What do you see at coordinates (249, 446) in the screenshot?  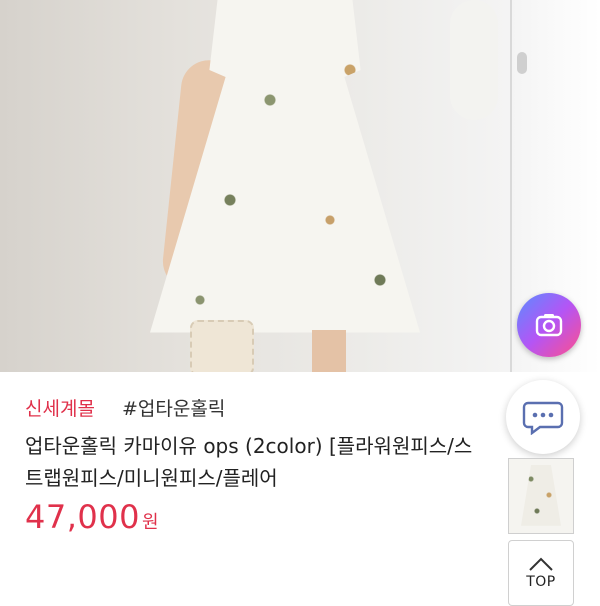 I see `product-title-line1: 업타운홀릭 카마이유 ops (2color) [플라워원피스/스` at bounding box center [249, 446].